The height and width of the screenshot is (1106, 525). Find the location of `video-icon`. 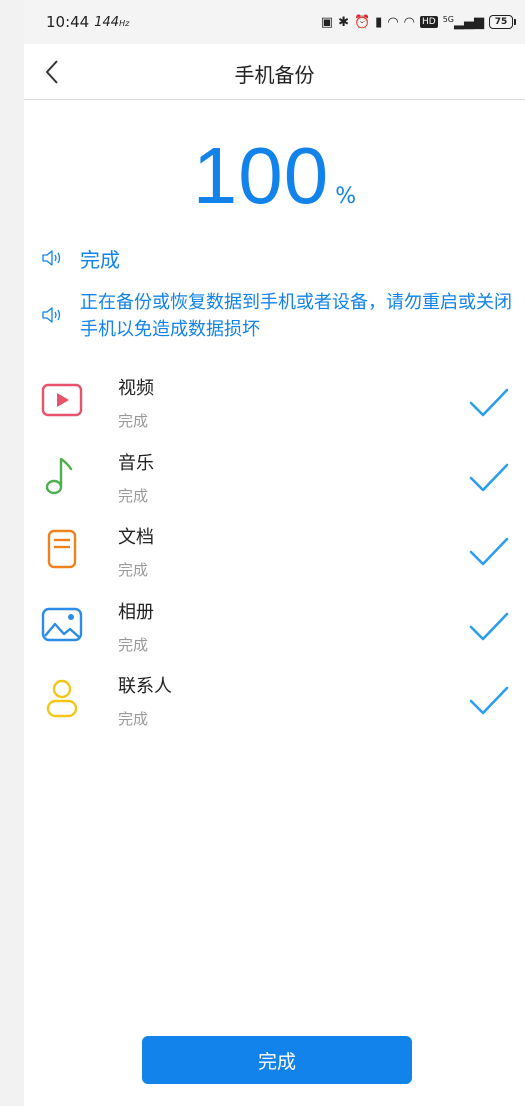

video-icon is located at coordinates (62, 400).